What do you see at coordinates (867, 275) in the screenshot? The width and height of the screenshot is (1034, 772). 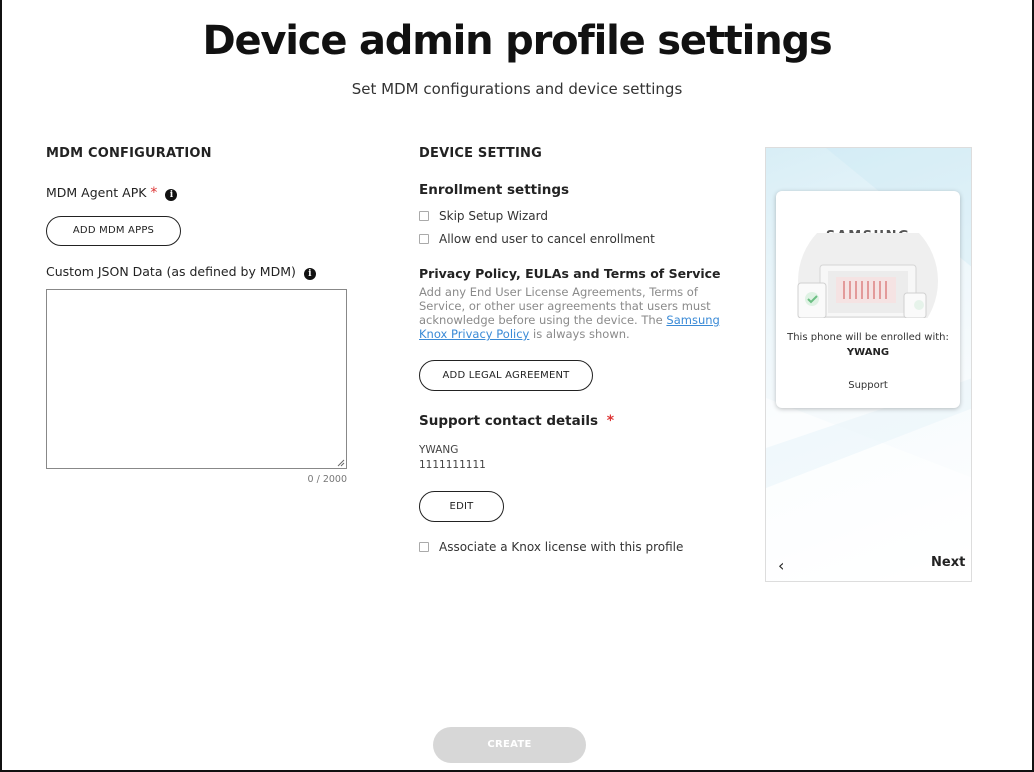 I see `devices-illustration-icon` at bounding box center [867, 275].